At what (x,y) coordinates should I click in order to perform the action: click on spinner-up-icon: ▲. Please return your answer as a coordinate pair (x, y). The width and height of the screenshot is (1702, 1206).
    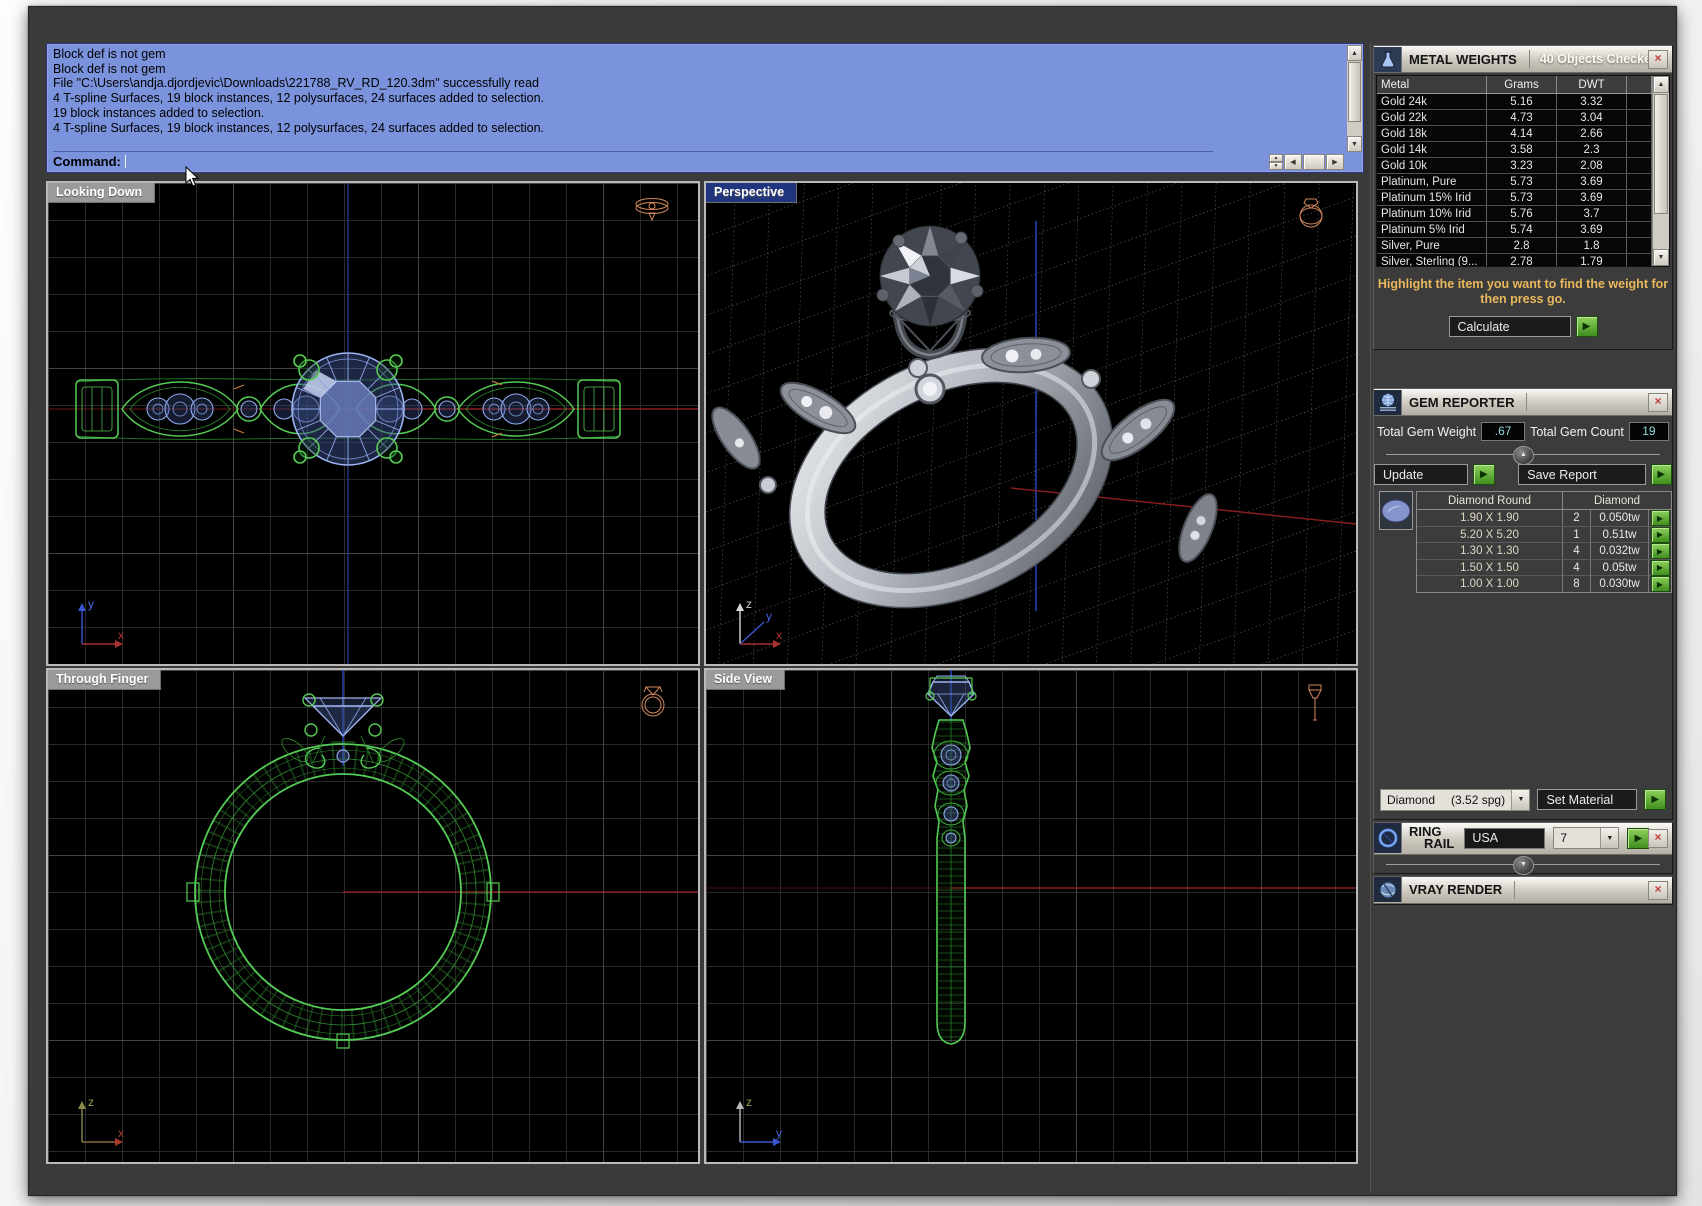
    Looking at the image, I should click on (1276, 158).